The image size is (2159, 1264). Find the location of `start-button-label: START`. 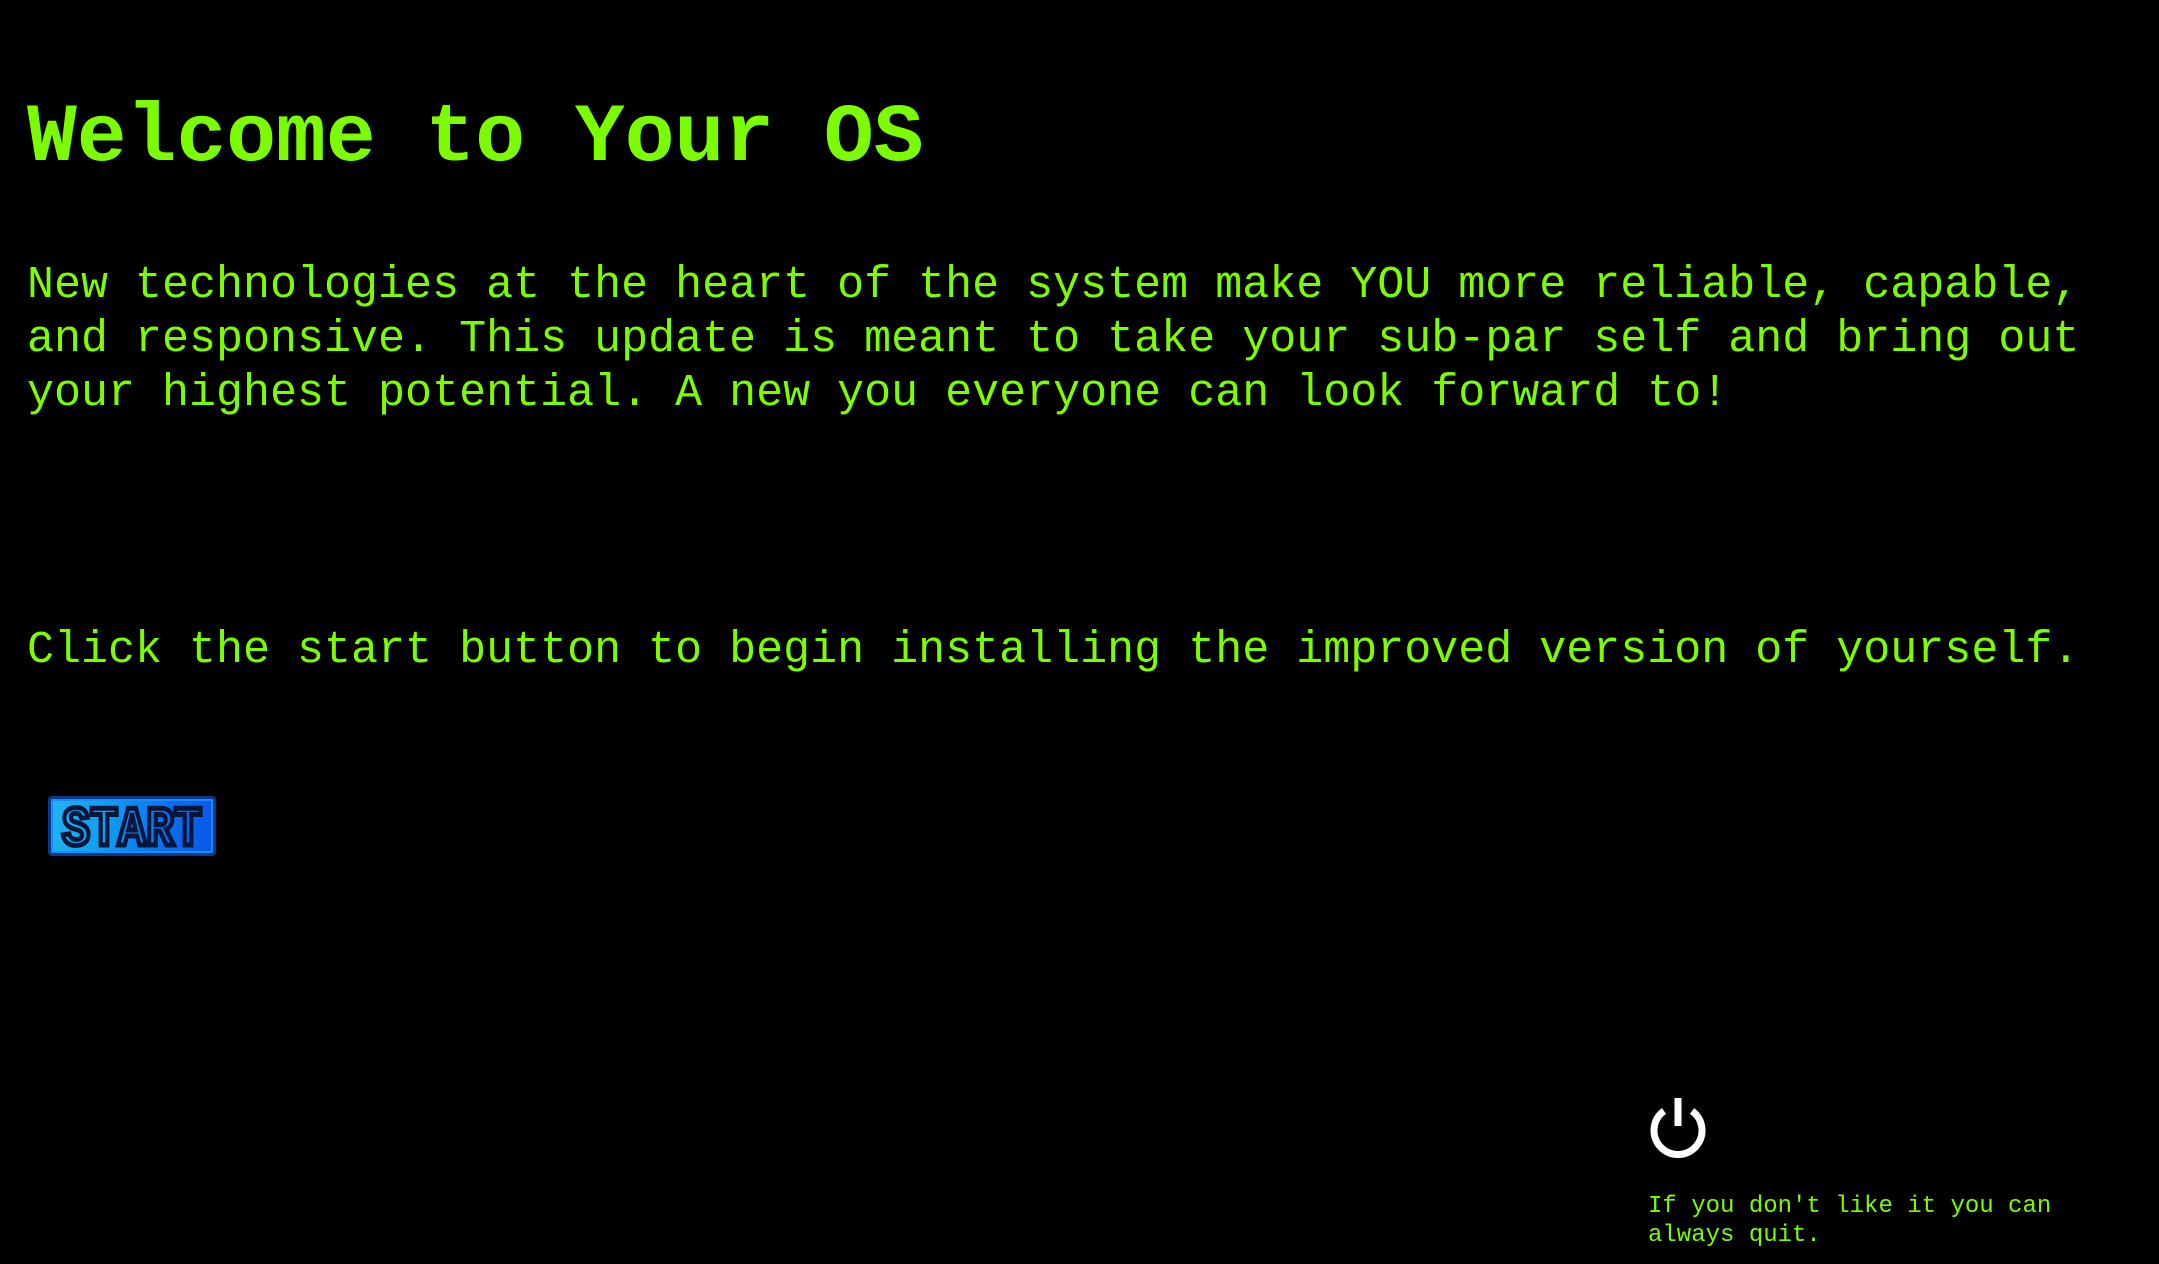

start-button-label: START is located at coordinates (132, 826).